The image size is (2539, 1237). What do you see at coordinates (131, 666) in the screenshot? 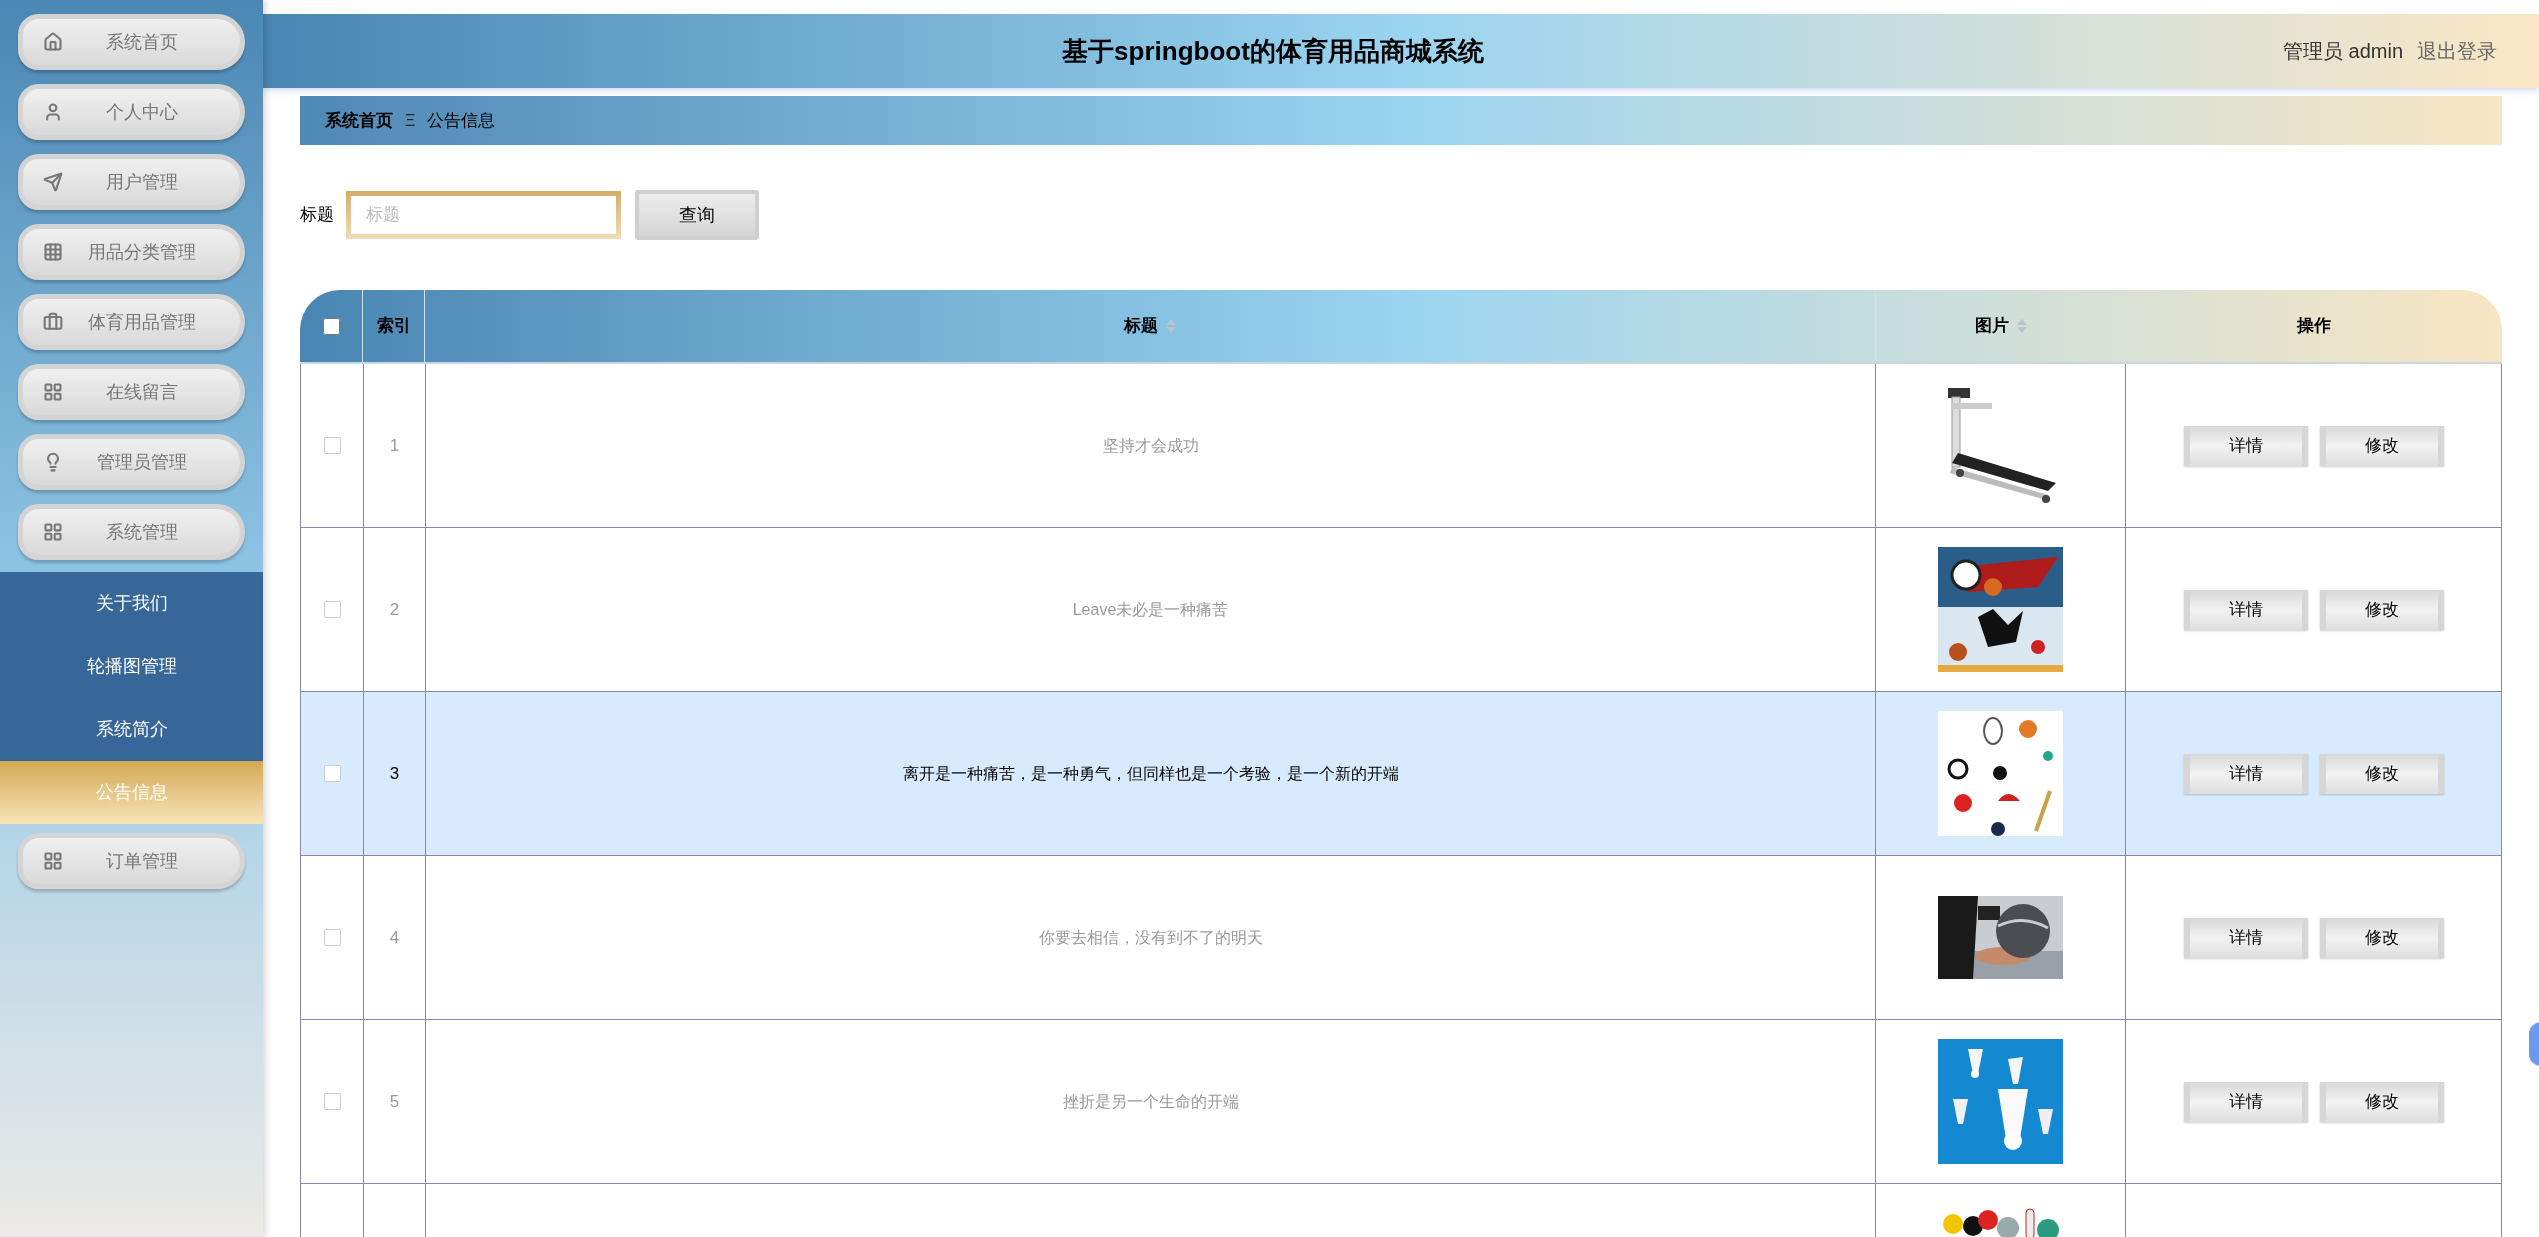
I see `submenu-item: 轮播图管理` at bounding box center [131, 666].